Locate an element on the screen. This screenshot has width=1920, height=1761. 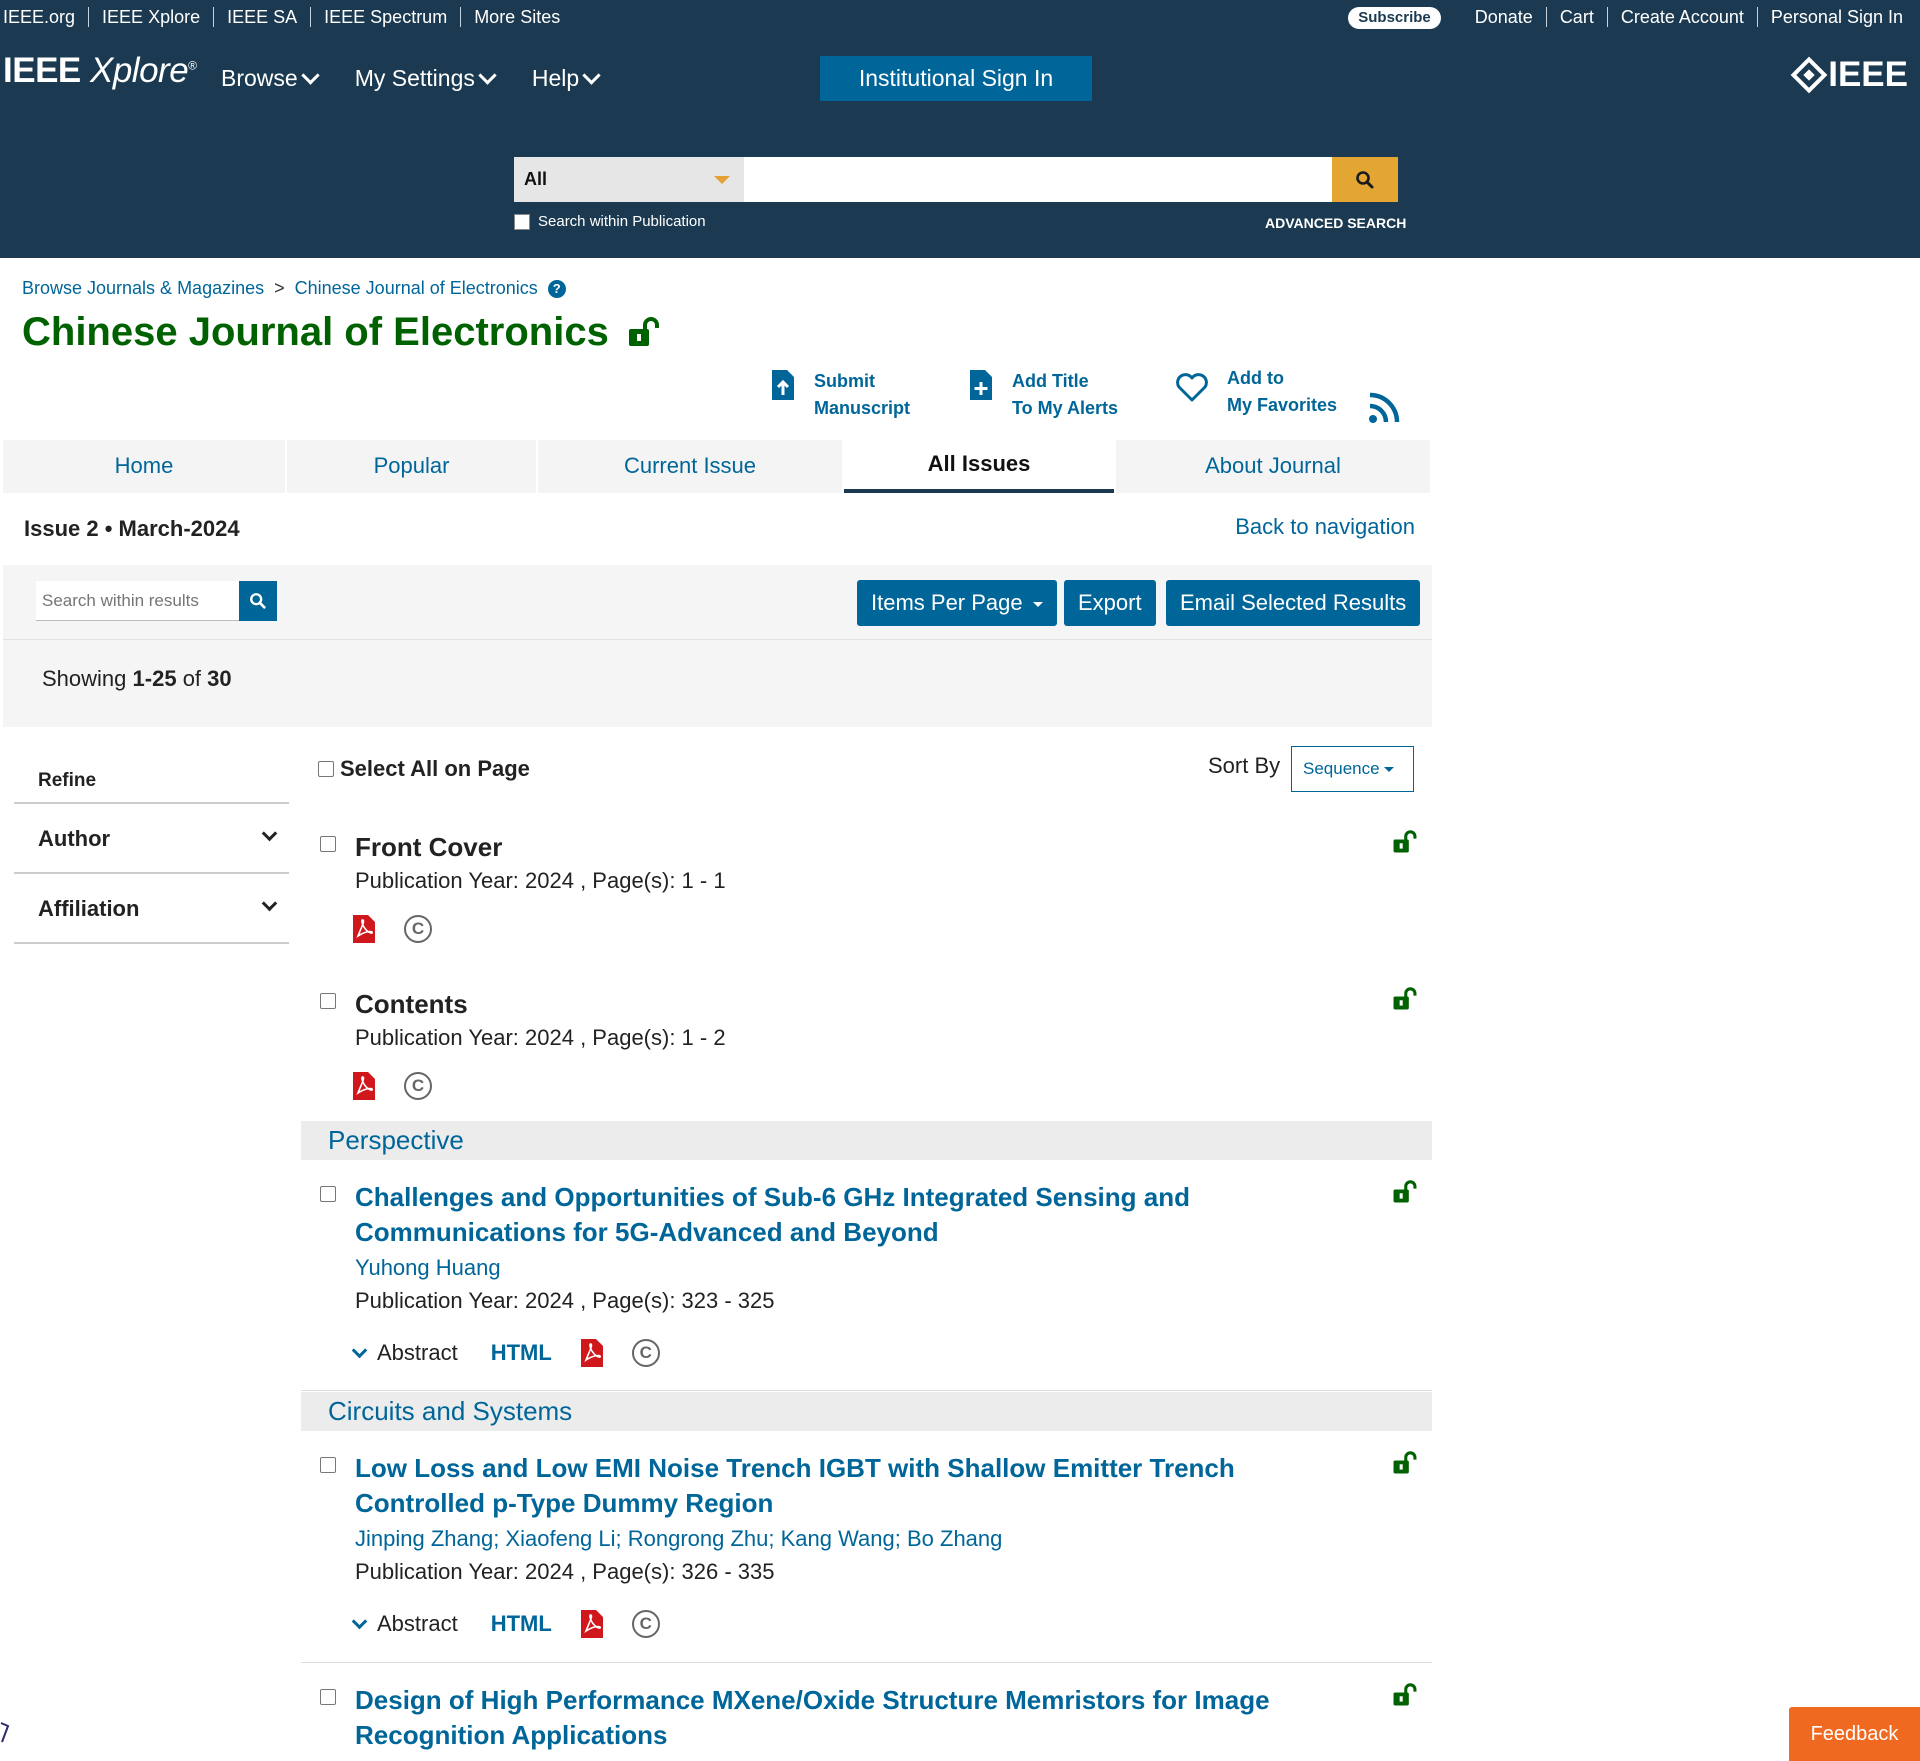
submit-line-1: Submit is located at coordinates (844, 381).